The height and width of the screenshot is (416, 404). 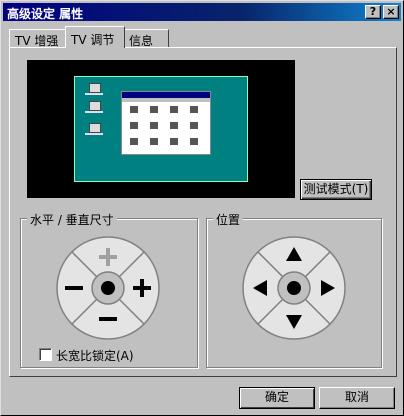 I want to click on tab-tv-adjust: TV 调节, so click(x=95, y=37).